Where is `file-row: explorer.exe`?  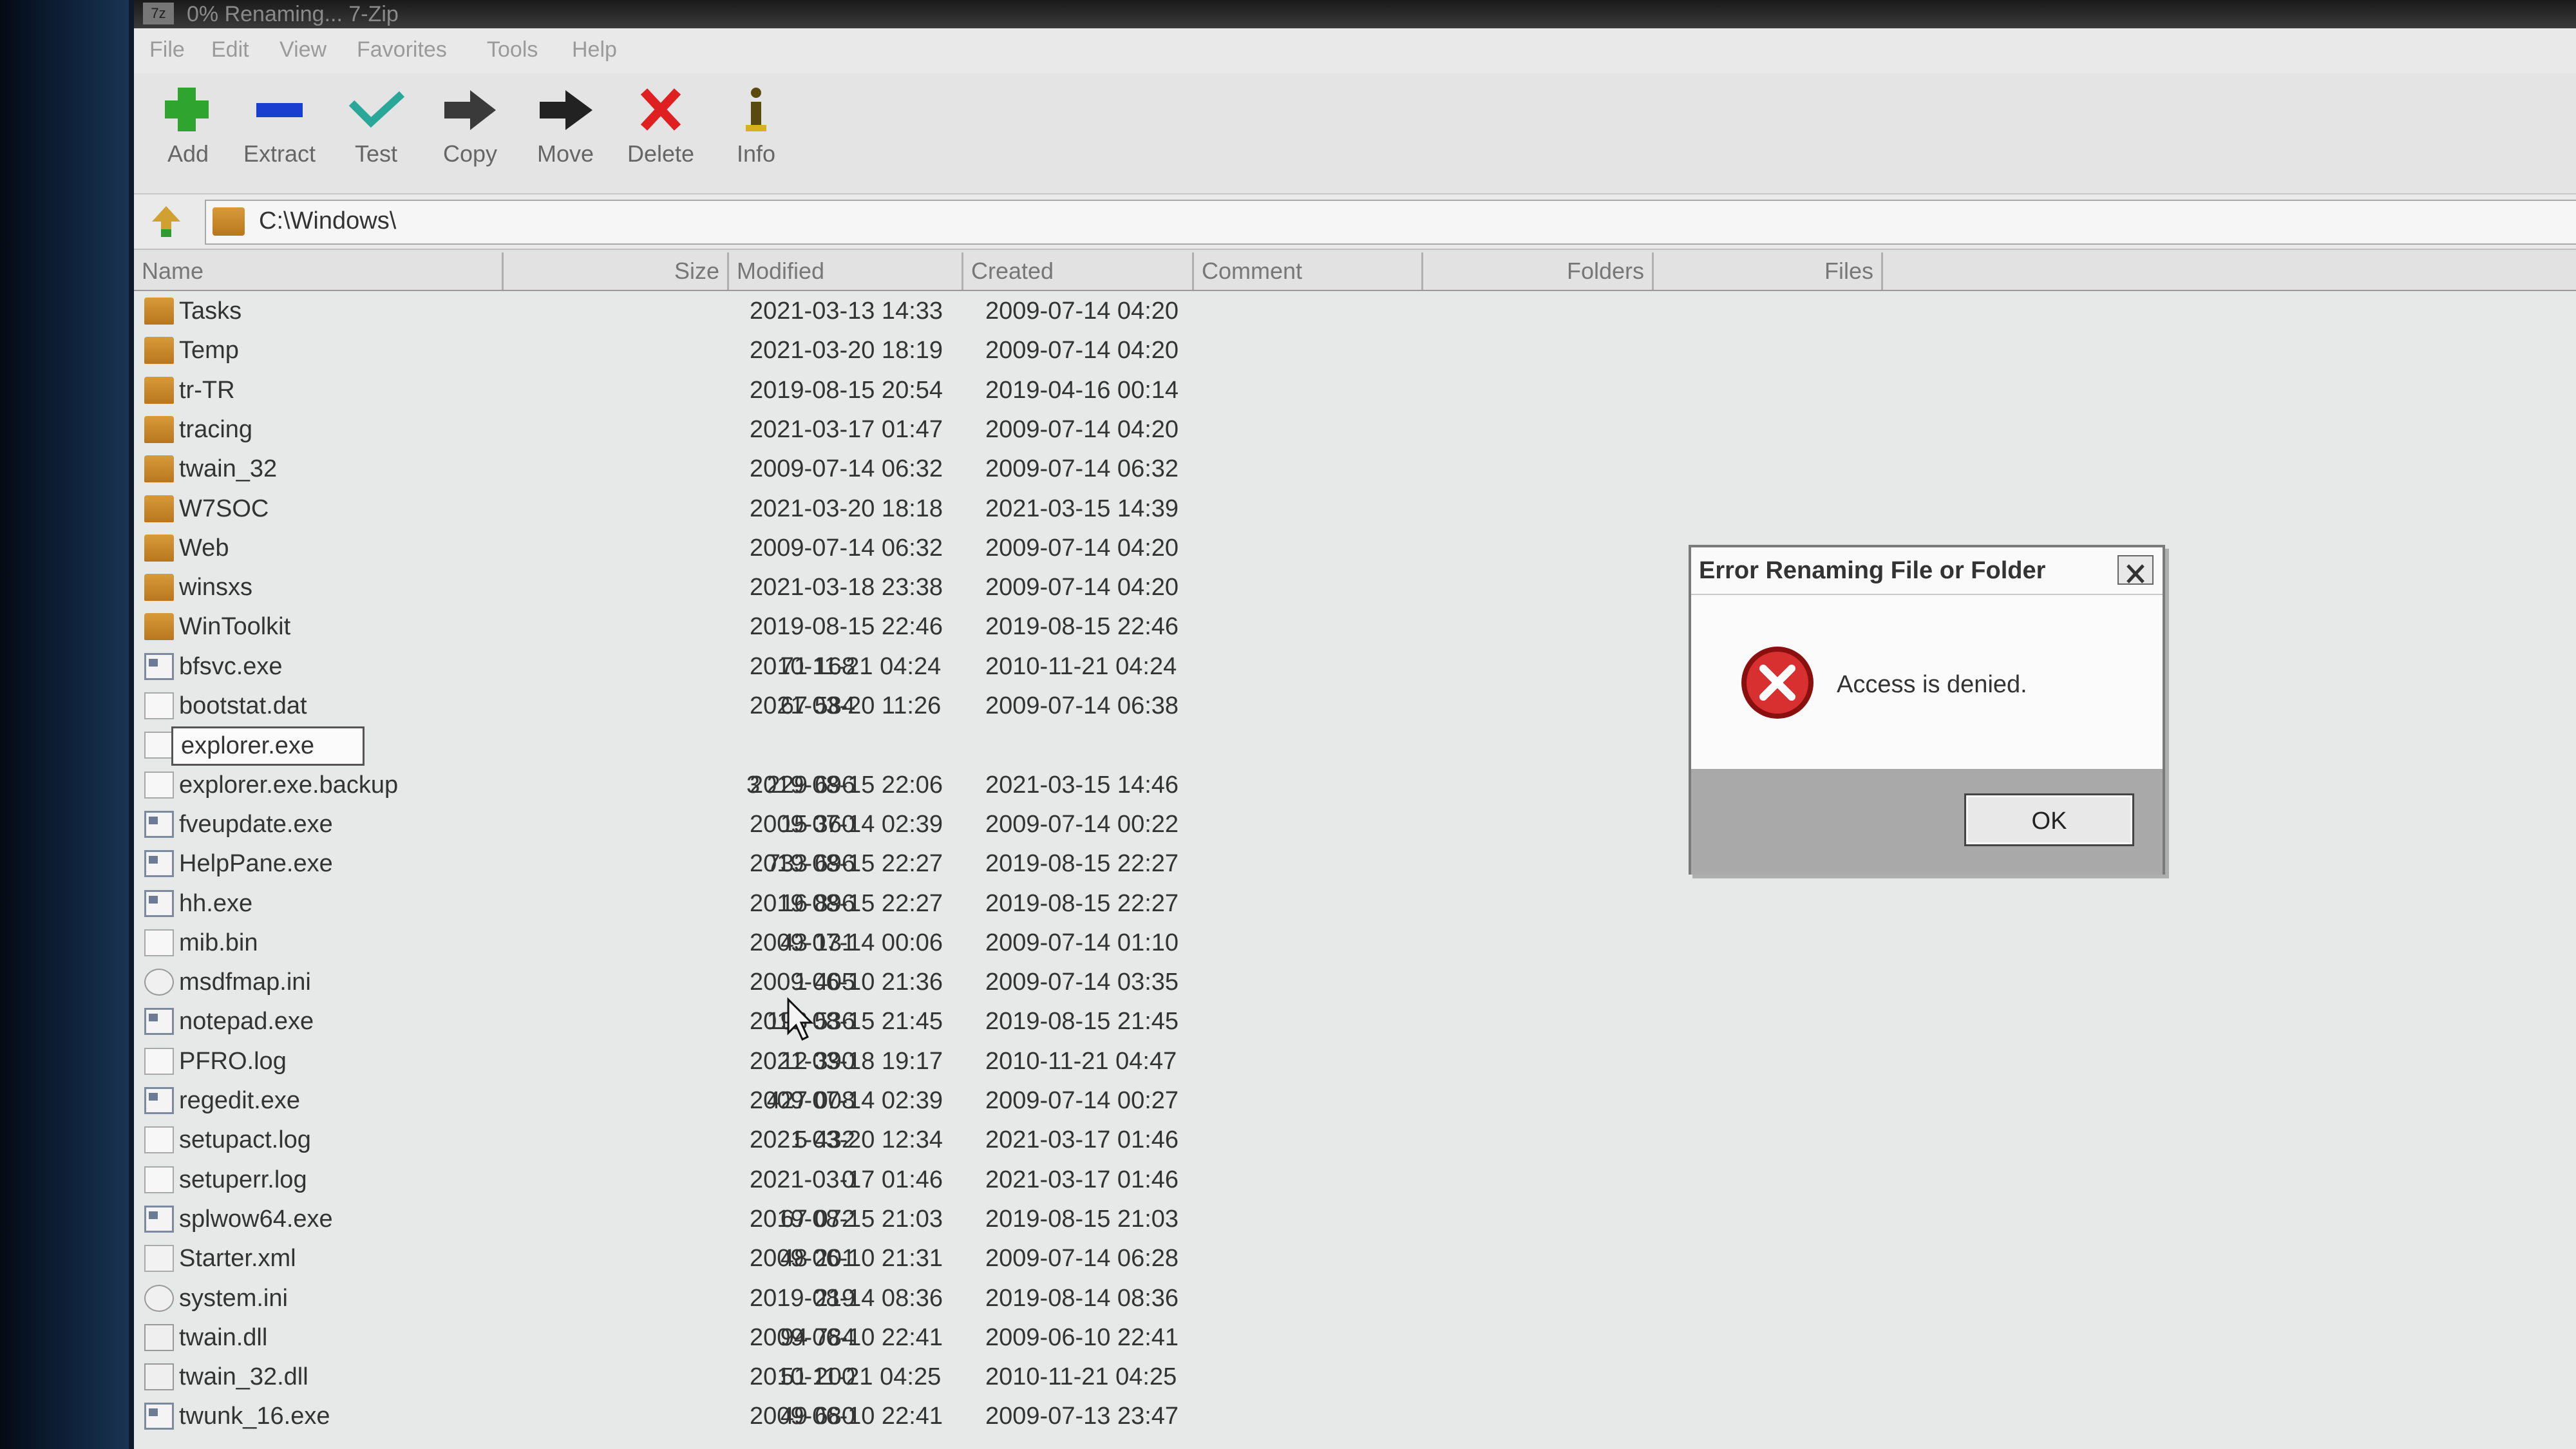
file-row: explorer.exe is located at coordinates (746, 746).